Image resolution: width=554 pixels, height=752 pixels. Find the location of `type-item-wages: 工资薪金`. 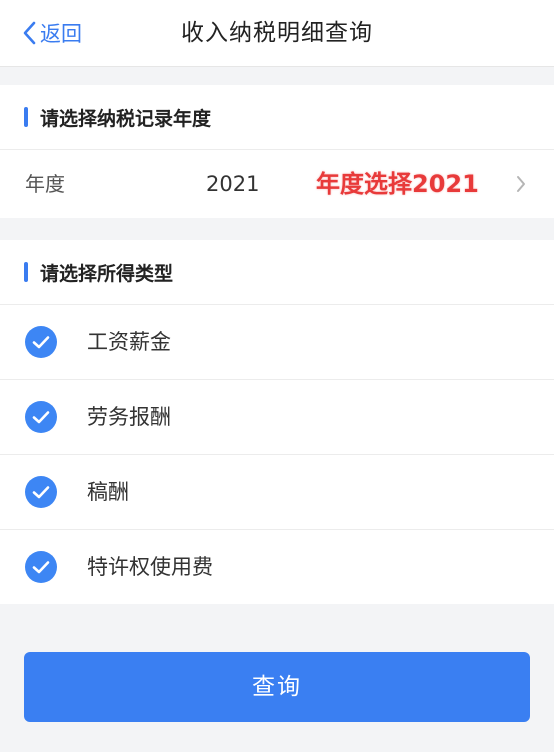

type-item-wages: 工资薪金 is located at coordinates (277, 342).